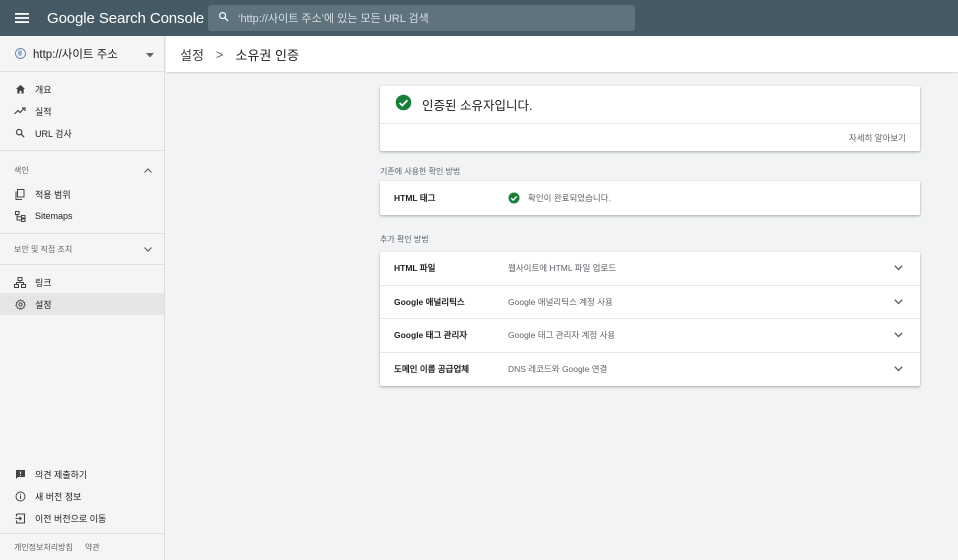 The image size is (958, 560). I want to click on sidebar-item-label: 개요, so click(43, 89).